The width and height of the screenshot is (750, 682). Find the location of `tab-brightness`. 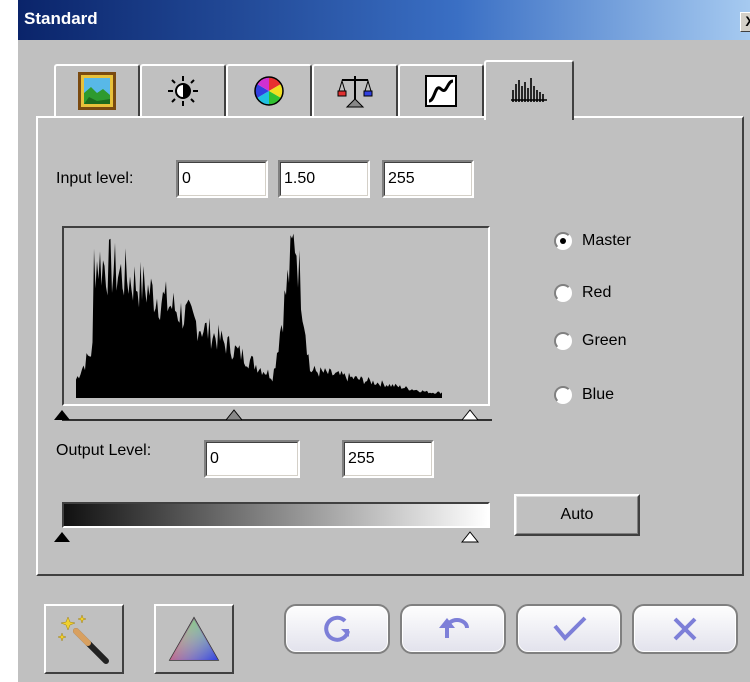

tab-brightness is located at coordinates (183, 90).